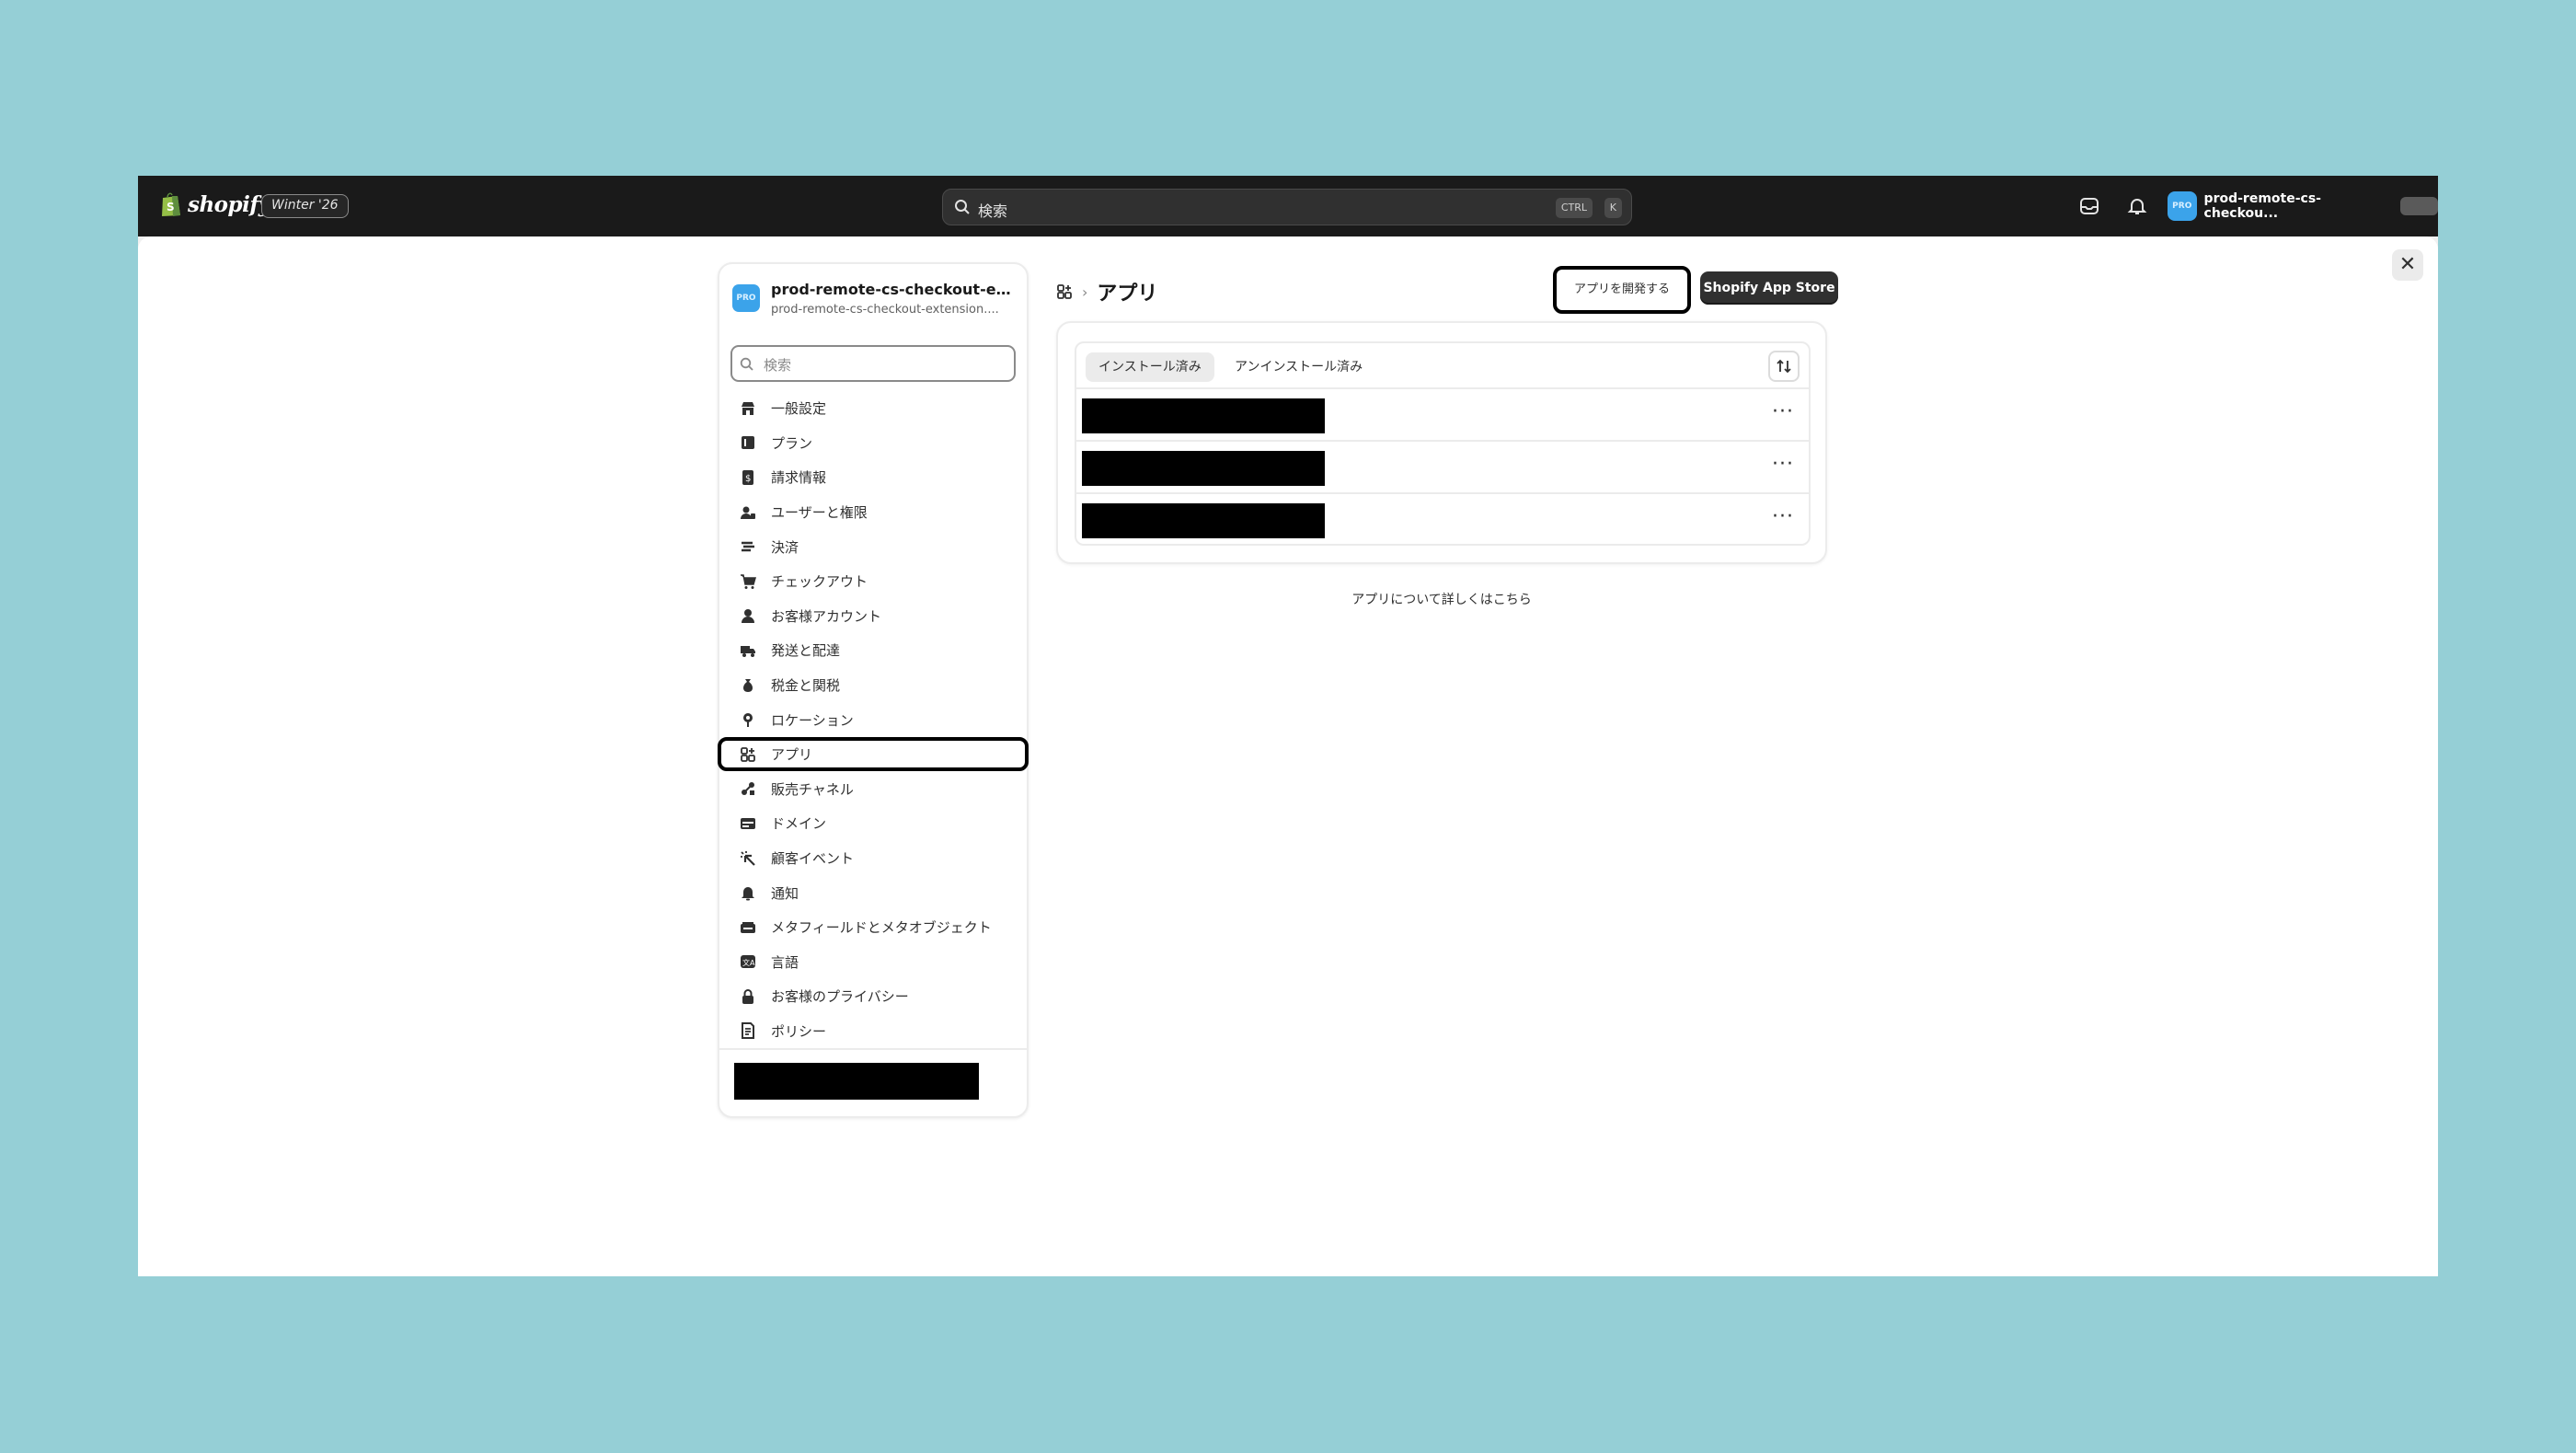  What do you see at coordinates (873, 893) in the screenshot?
I see `sidebar-item-notifications: 通知` at bounding box center [873, 893].